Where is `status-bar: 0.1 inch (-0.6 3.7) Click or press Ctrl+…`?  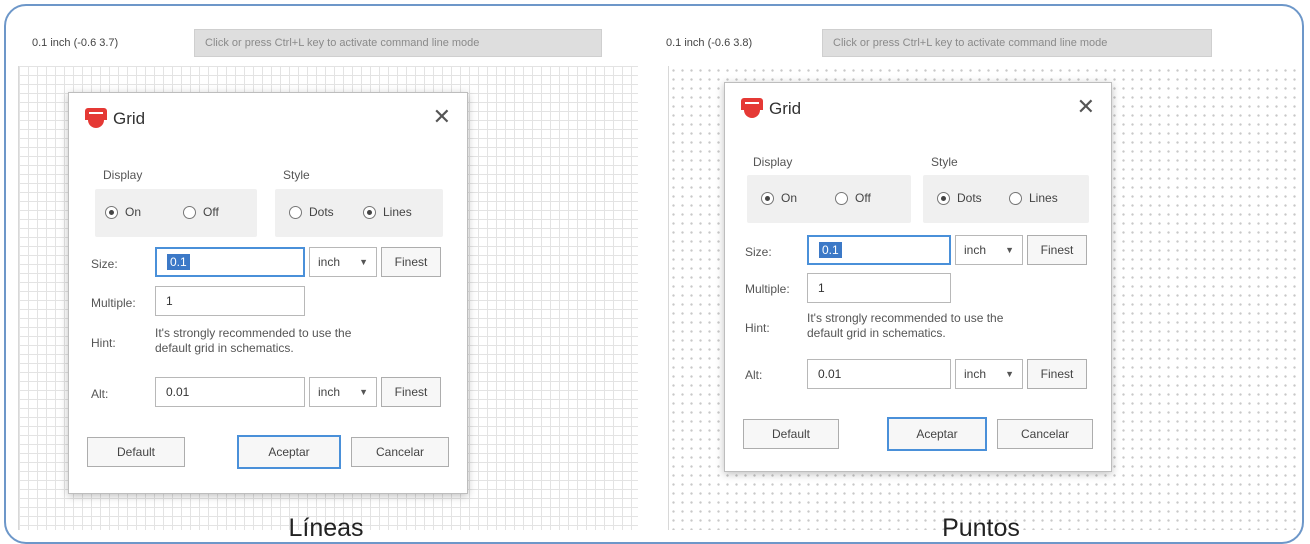 status-bar: 0.1 inch (-0.6 3.7) Click or press Ctrl+… is located at coordinates (326, 43).